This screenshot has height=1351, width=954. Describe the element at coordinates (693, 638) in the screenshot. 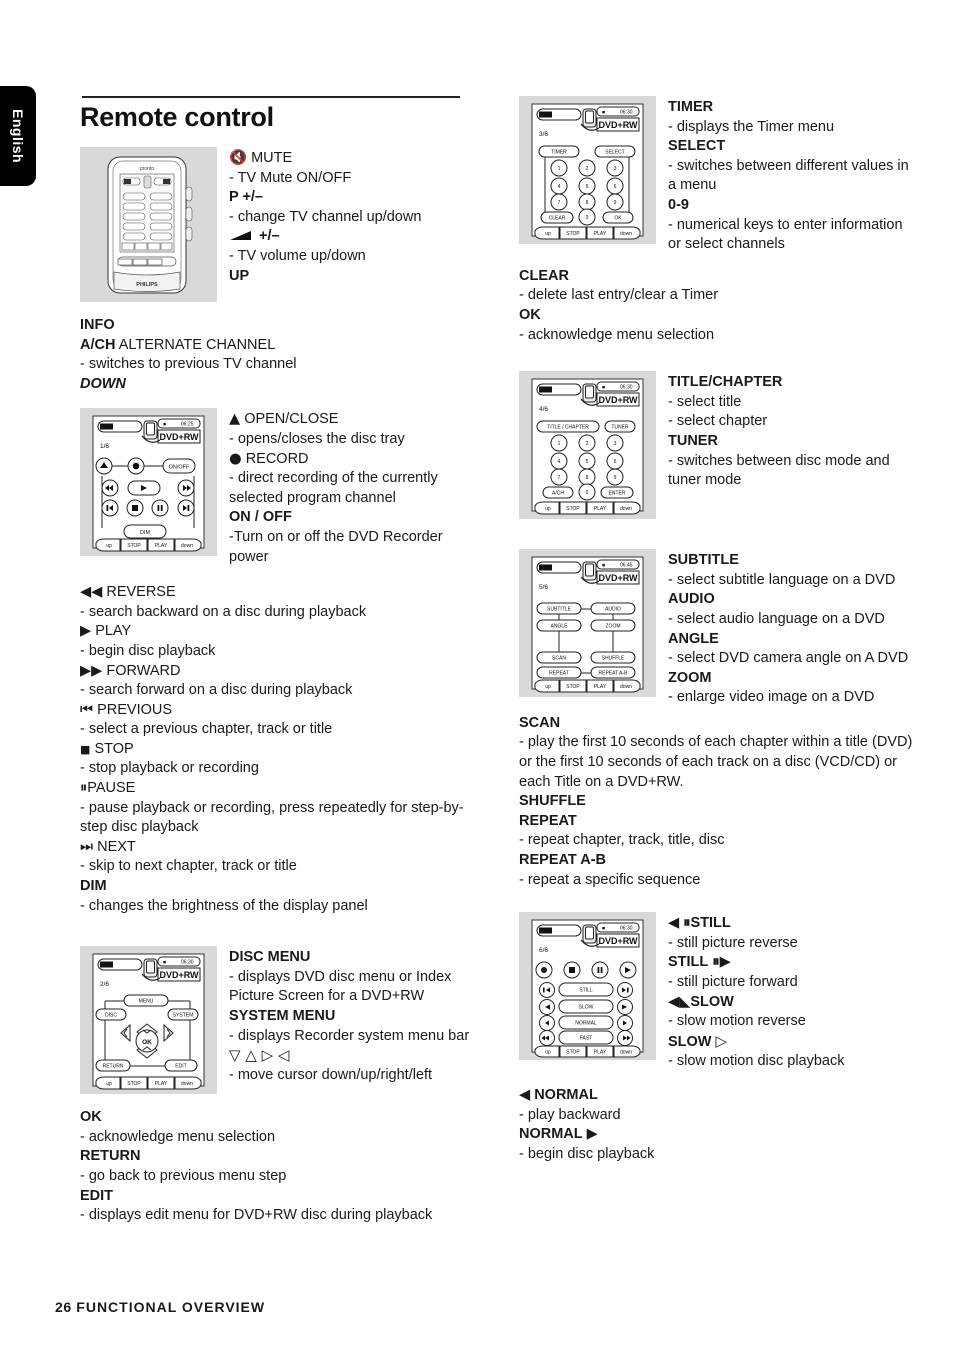

I see `term-angle: ANGLE` at that location.